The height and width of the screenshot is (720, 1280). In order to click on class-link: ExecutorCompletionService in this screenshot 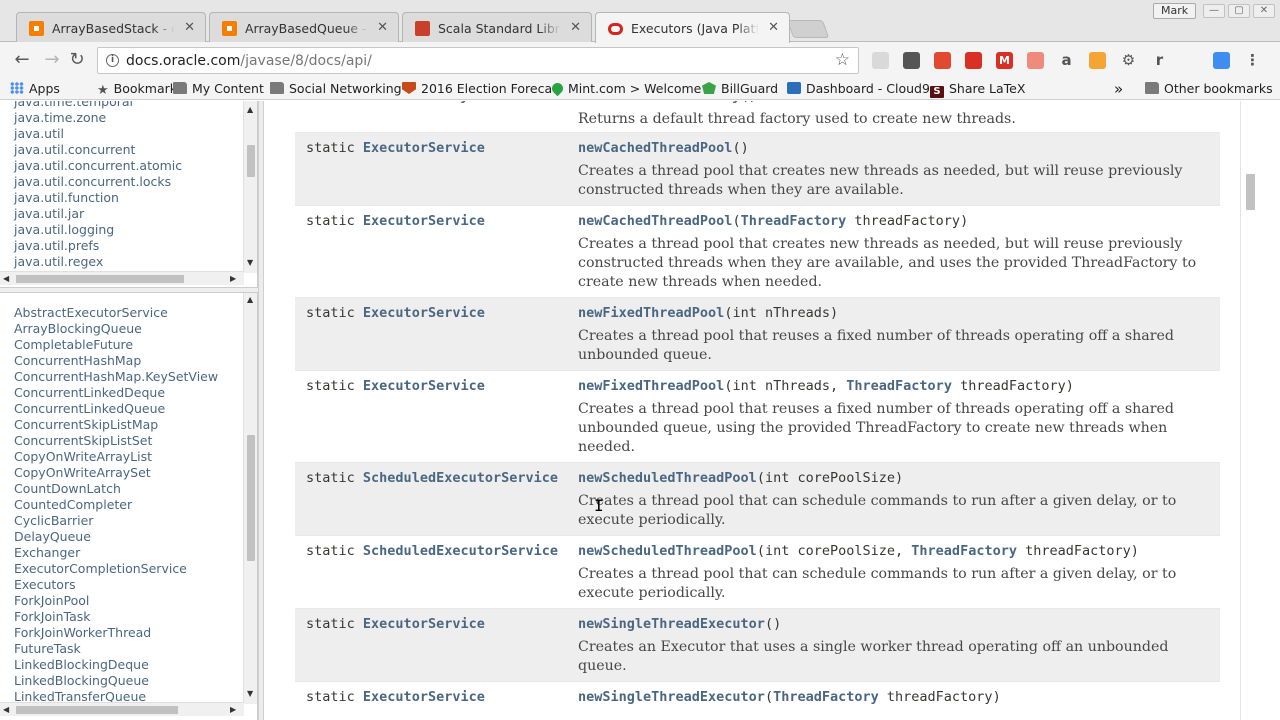, I will do `click(100, 569)`.